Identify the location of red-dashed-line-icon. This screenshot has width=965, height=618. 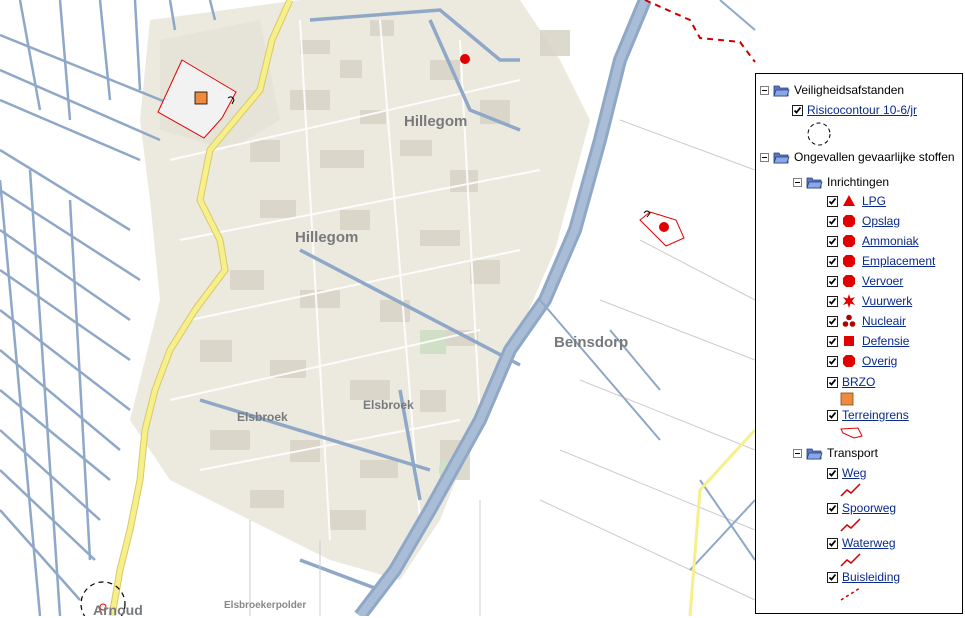
(850, 594).